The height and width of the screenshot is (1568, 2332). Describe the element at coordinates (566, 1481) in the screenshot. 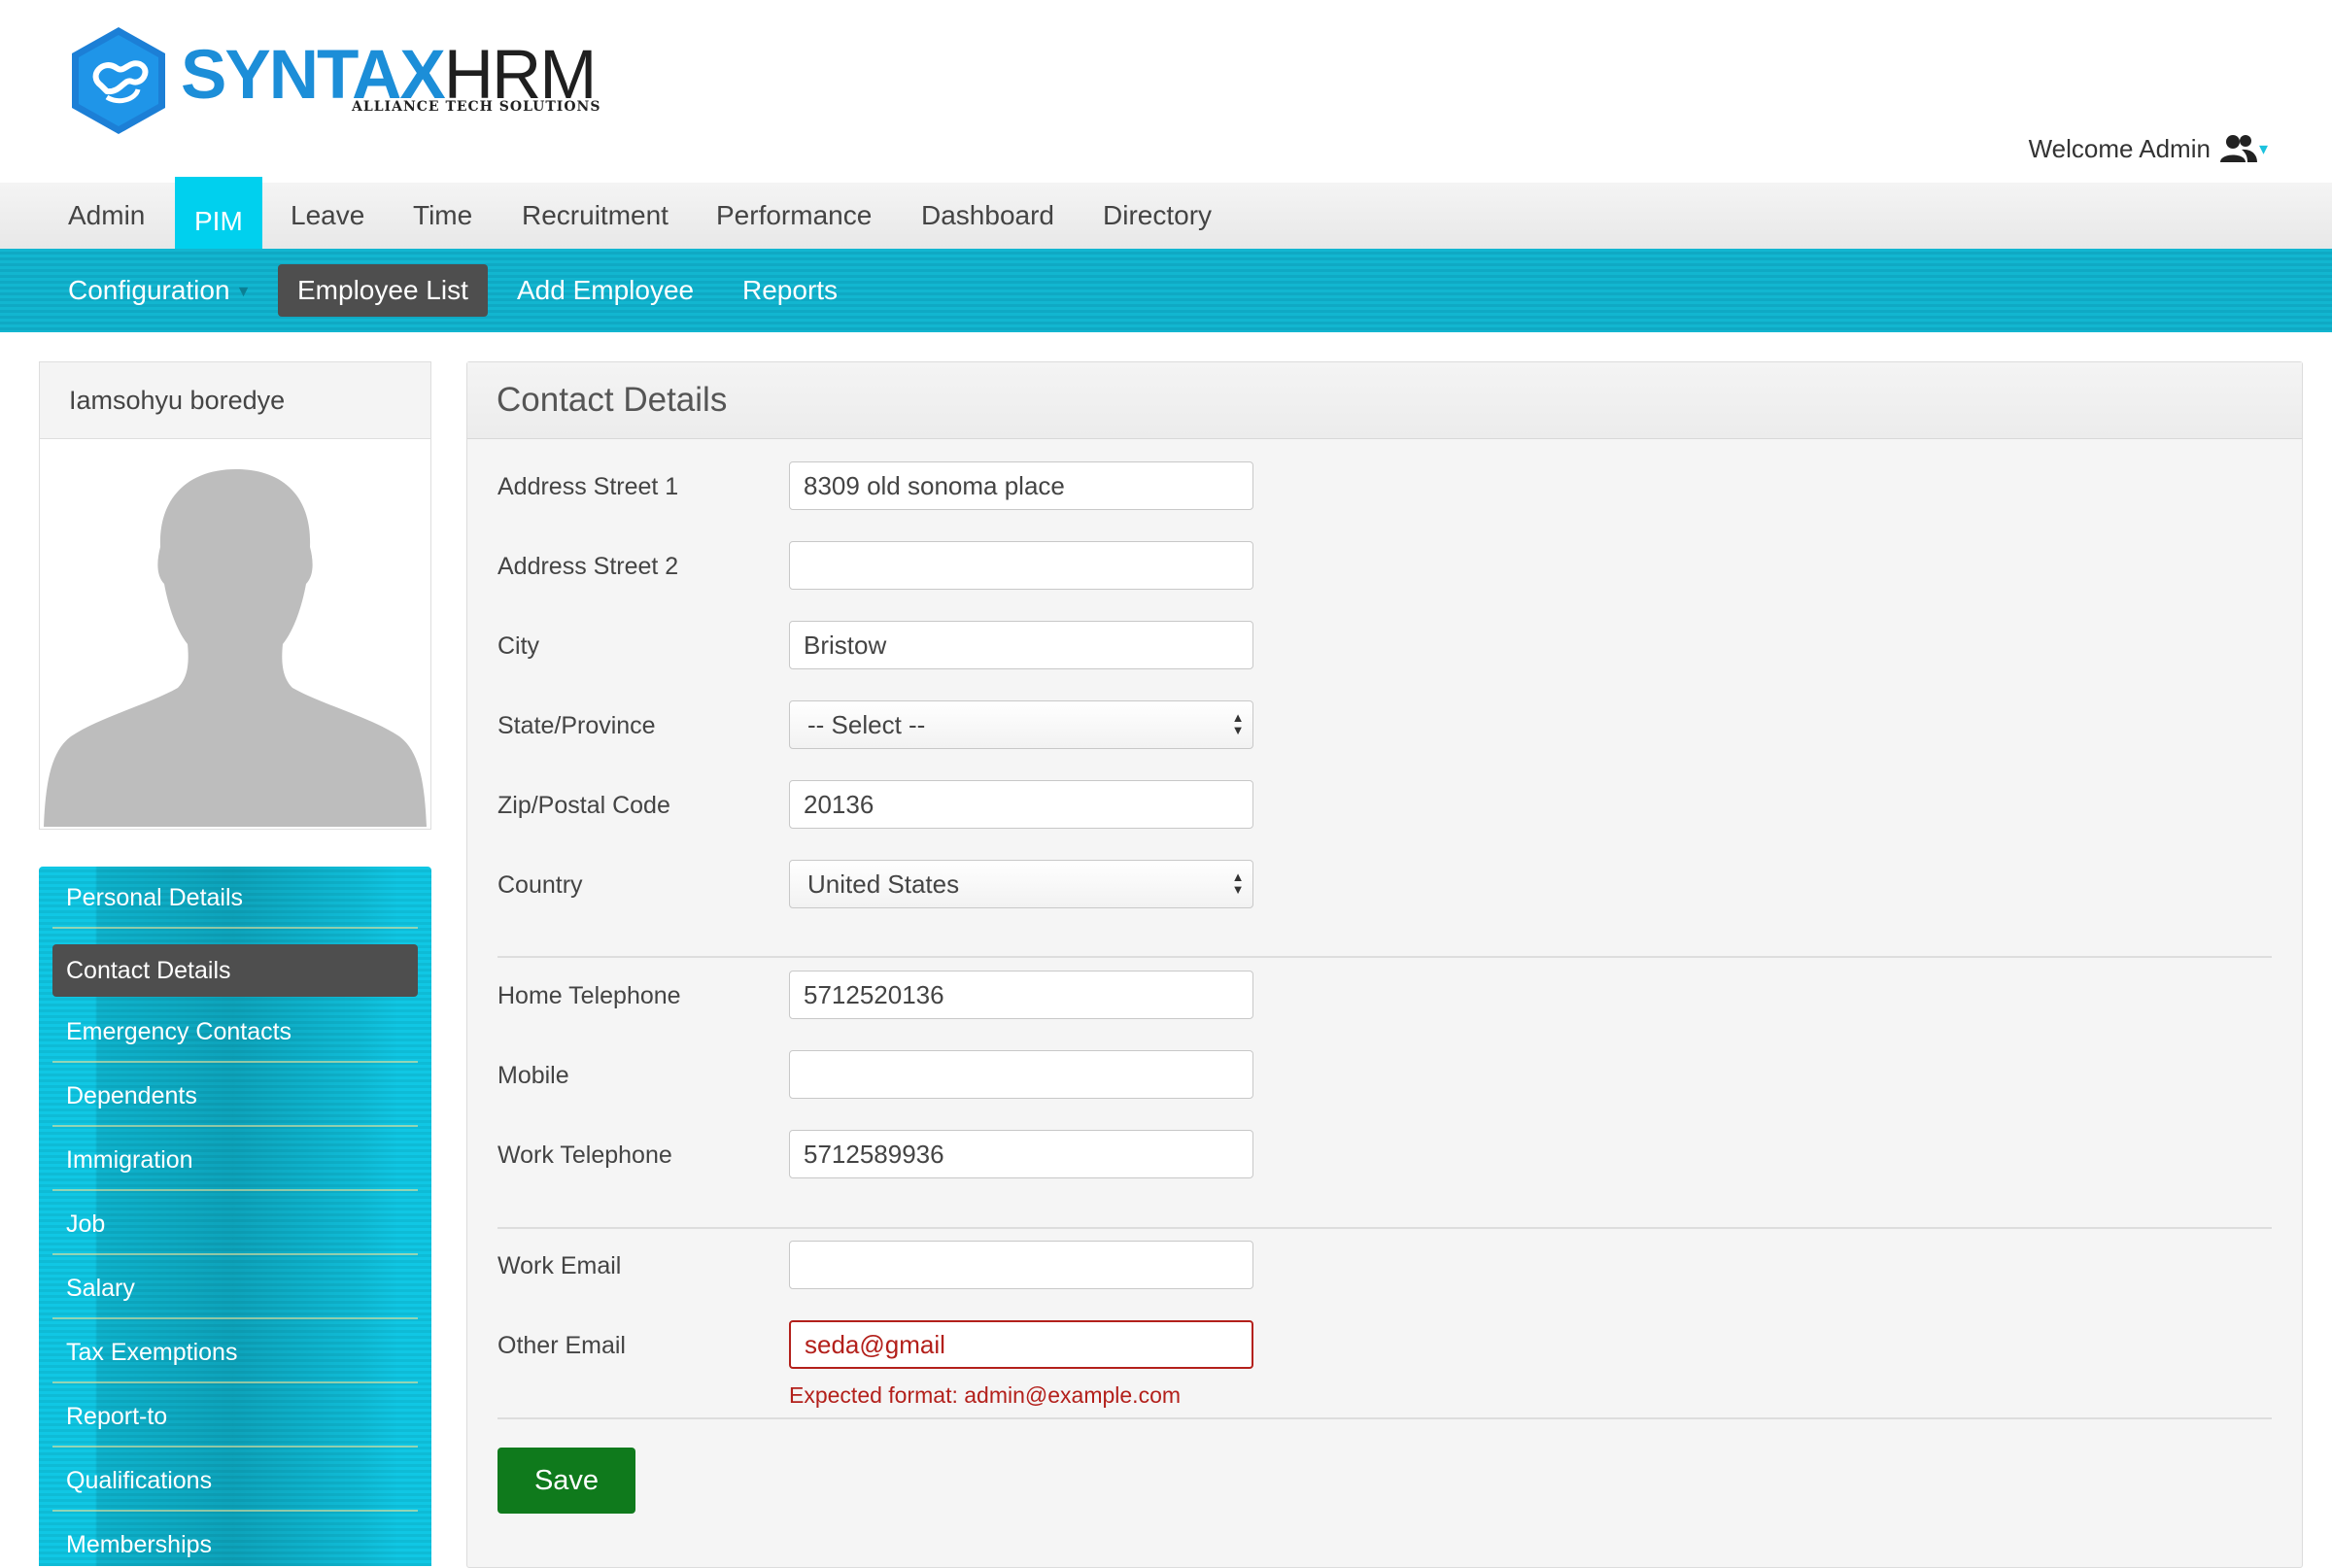

I see `save-button: Save` at that location.